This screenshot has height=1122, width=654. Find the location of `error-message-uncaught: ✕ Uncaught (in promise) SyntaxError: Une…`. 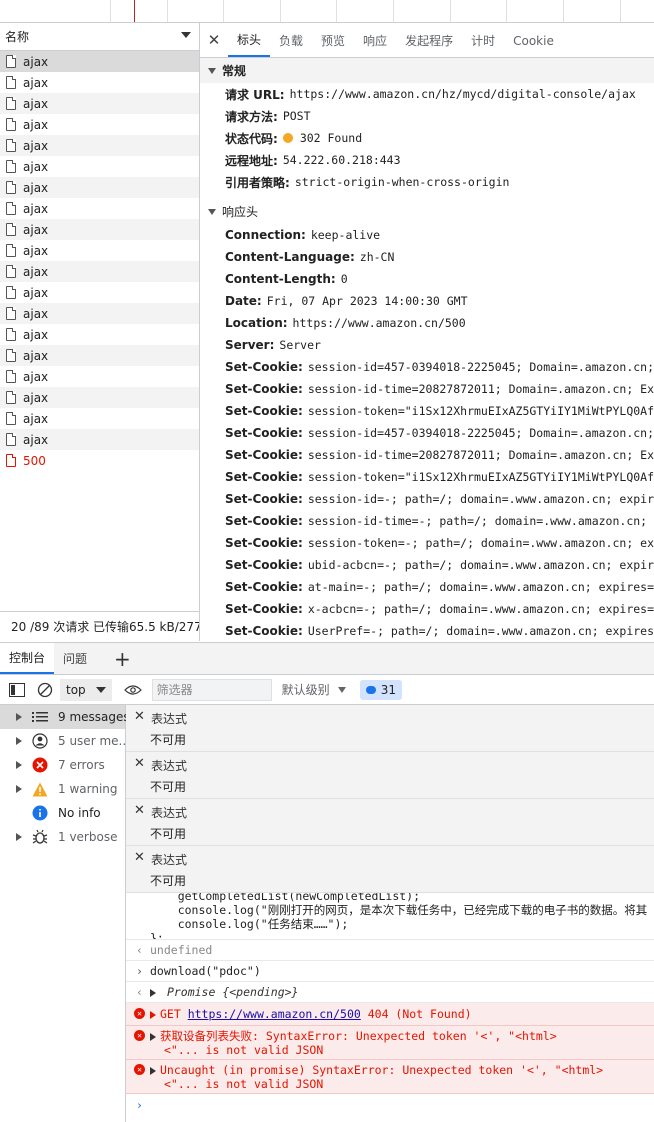

error-message-uncaught: ✕ Uncaught (in promise) SyntaxError: Une… is located at coordinates (390, 1077).